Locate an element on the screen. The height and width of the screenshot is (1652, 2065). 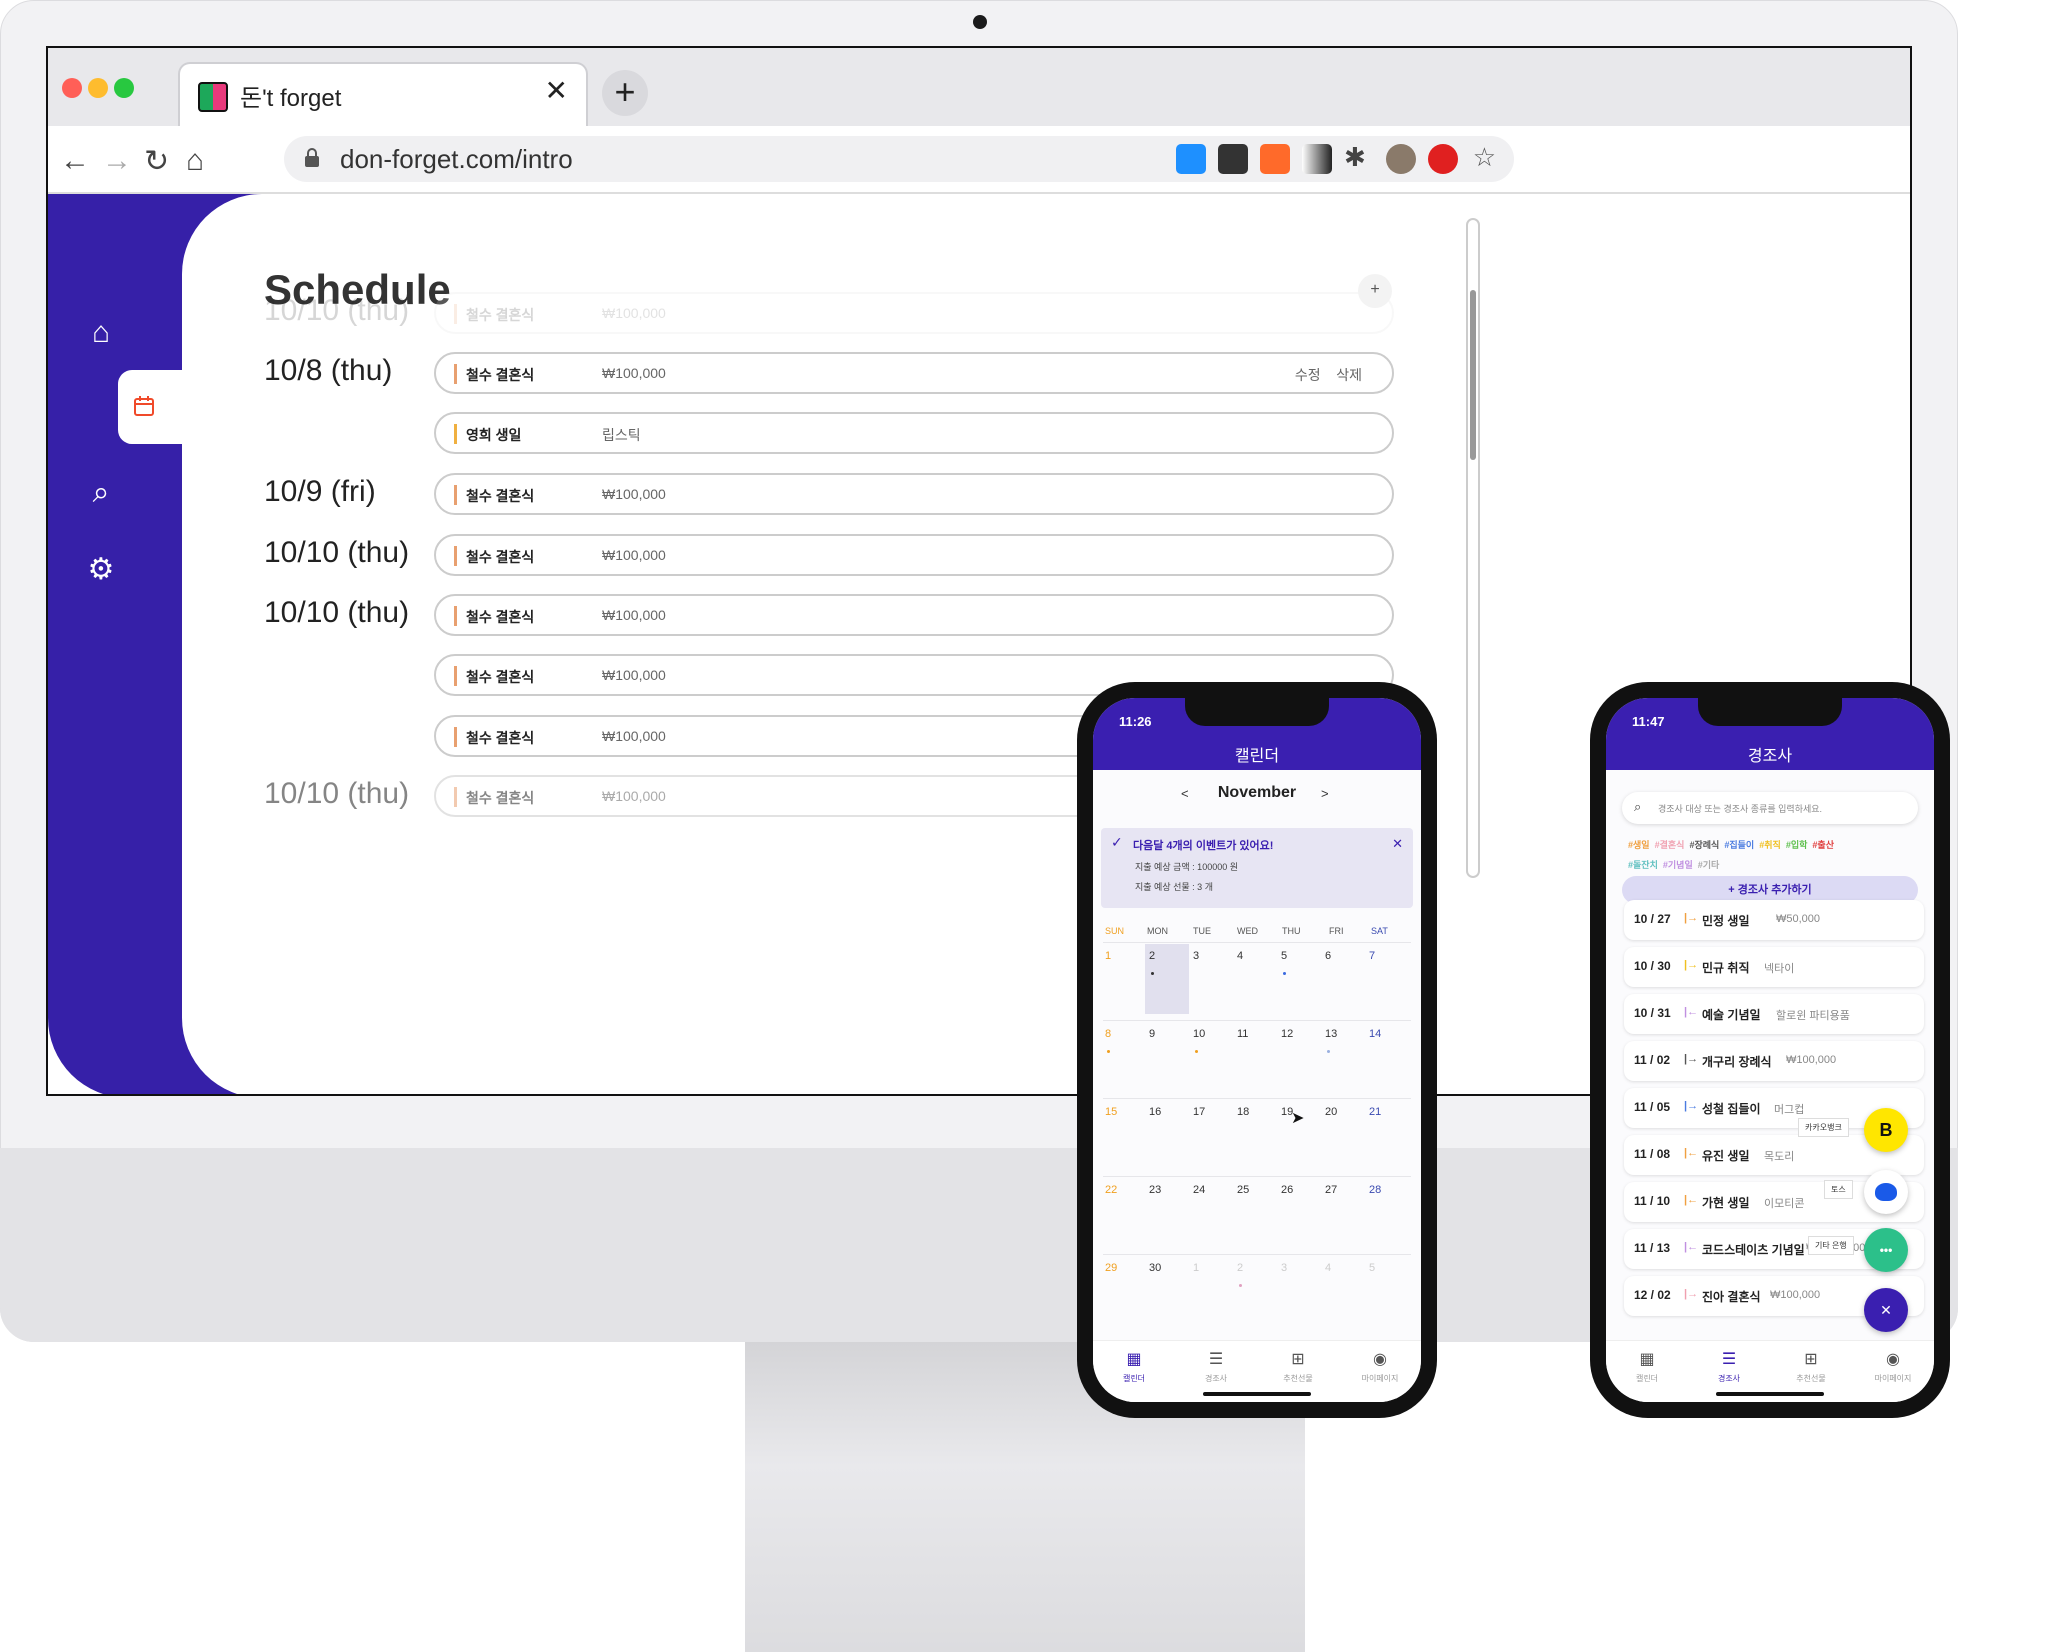
day-cell: 10 is located at coordinates (1199, 1034).